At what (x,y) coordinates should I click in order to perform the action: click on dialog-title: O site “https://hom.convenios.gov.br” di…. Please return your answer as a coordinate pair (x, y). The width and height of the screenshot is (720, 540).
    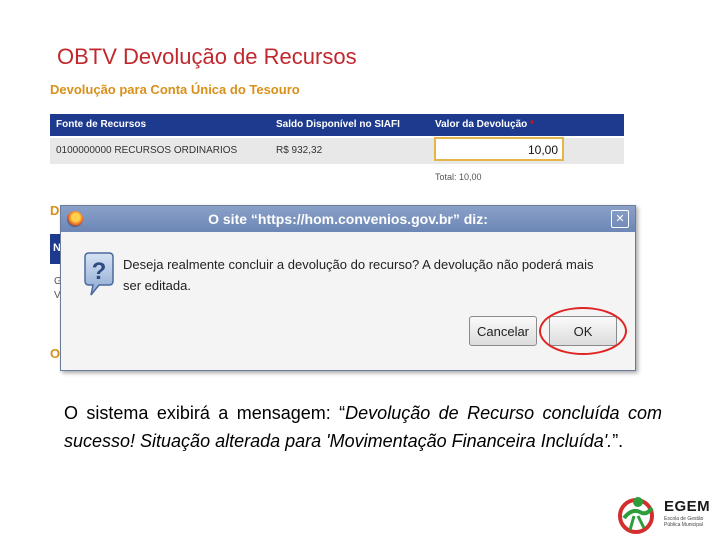
    Looking at the image, I should click on (348, 219).